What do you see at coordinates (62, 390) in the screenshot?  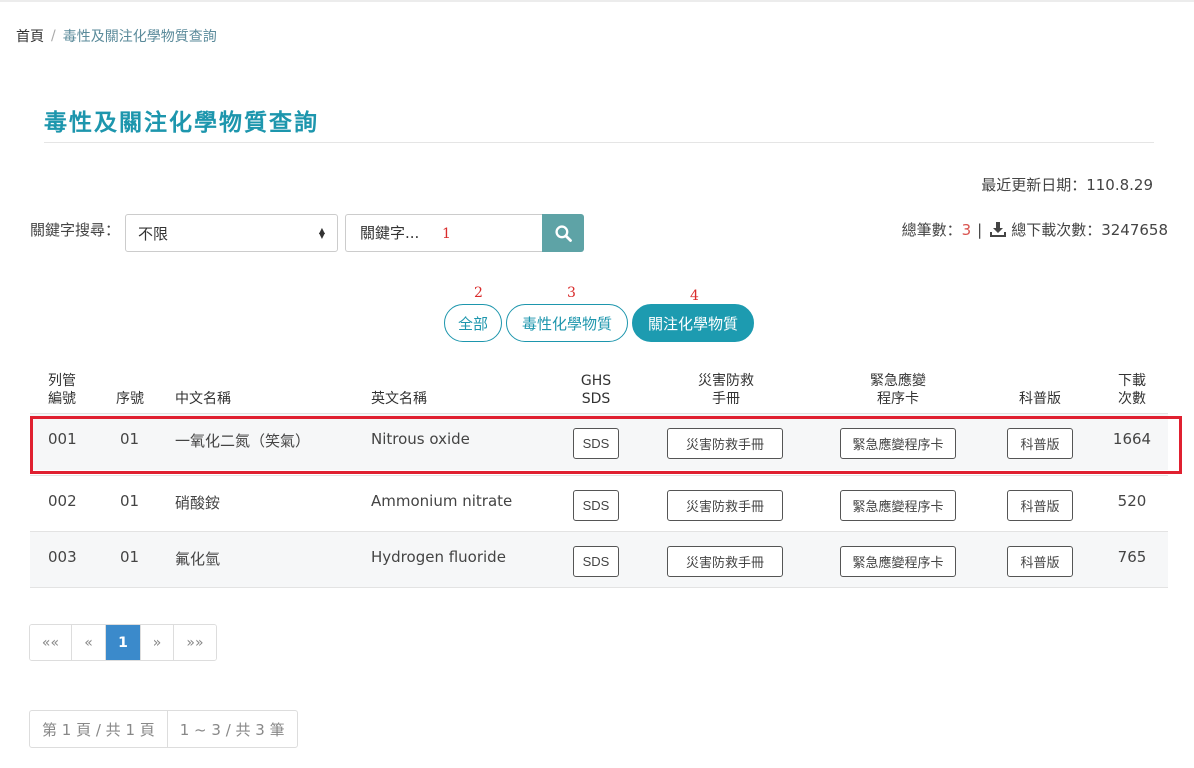 I see `header-list-no: 列管 編號` at bounding box center [62, 390].